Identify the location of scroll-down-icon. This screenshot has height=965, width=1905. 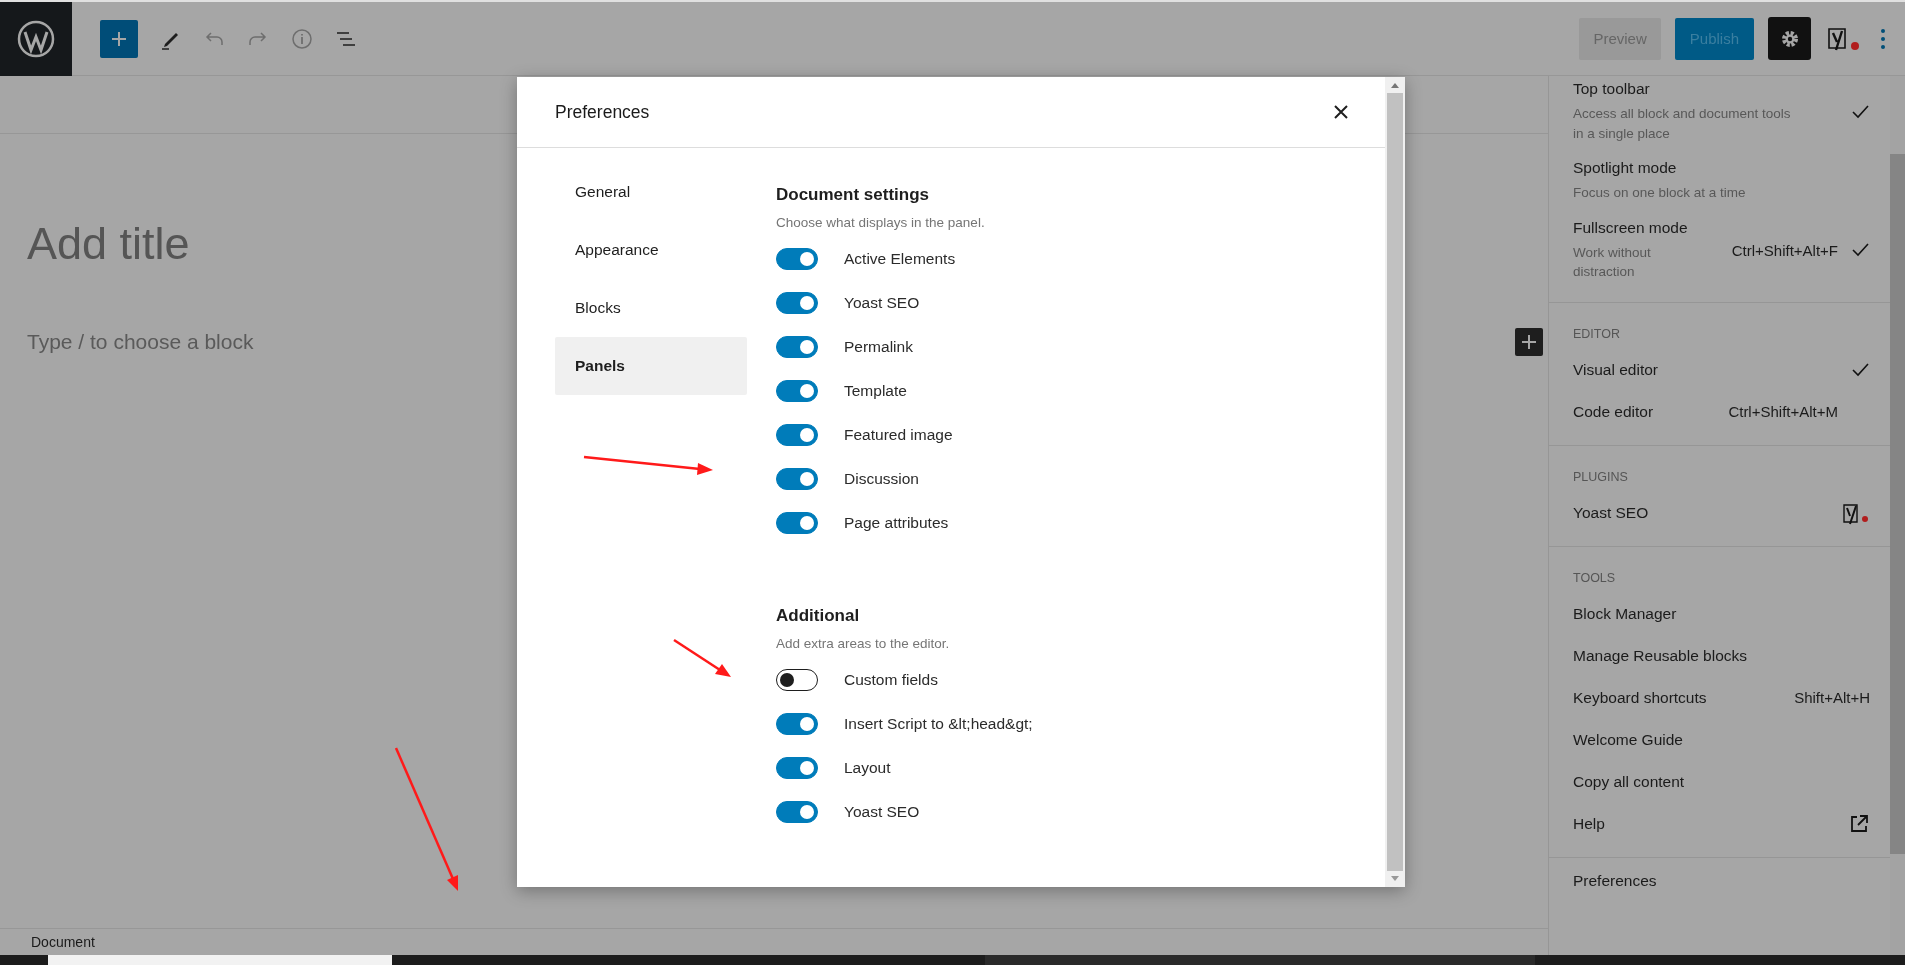
(1395, 879).